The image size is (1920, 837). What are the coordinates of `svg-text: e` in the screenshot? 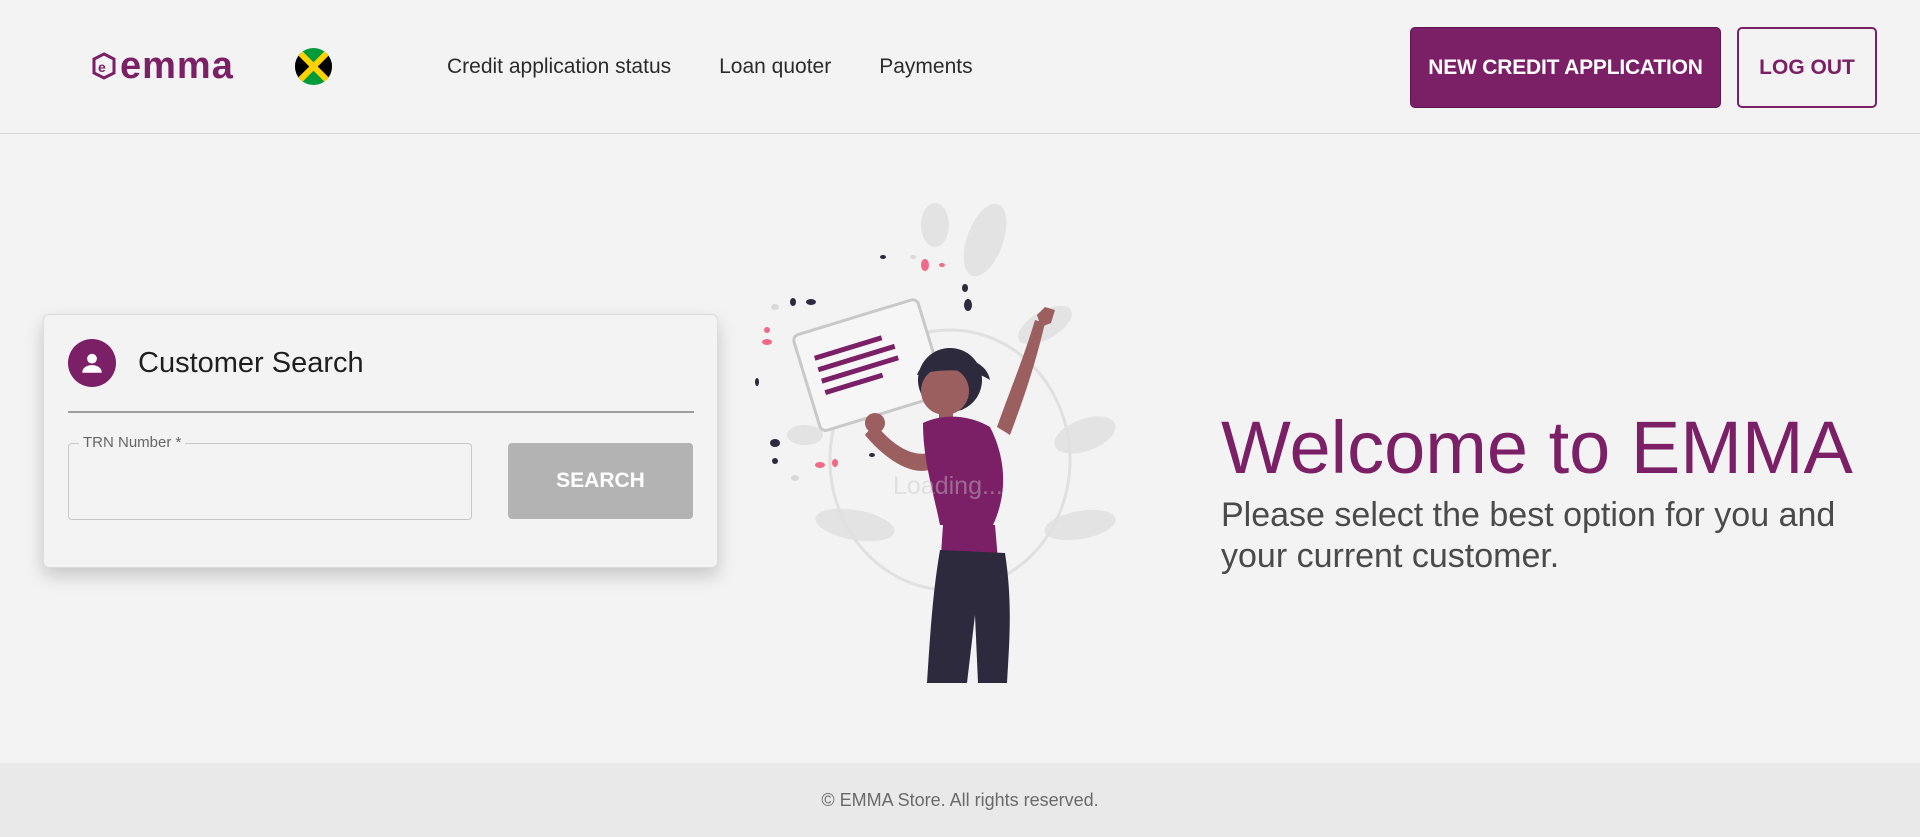 It's located at (102, 67).